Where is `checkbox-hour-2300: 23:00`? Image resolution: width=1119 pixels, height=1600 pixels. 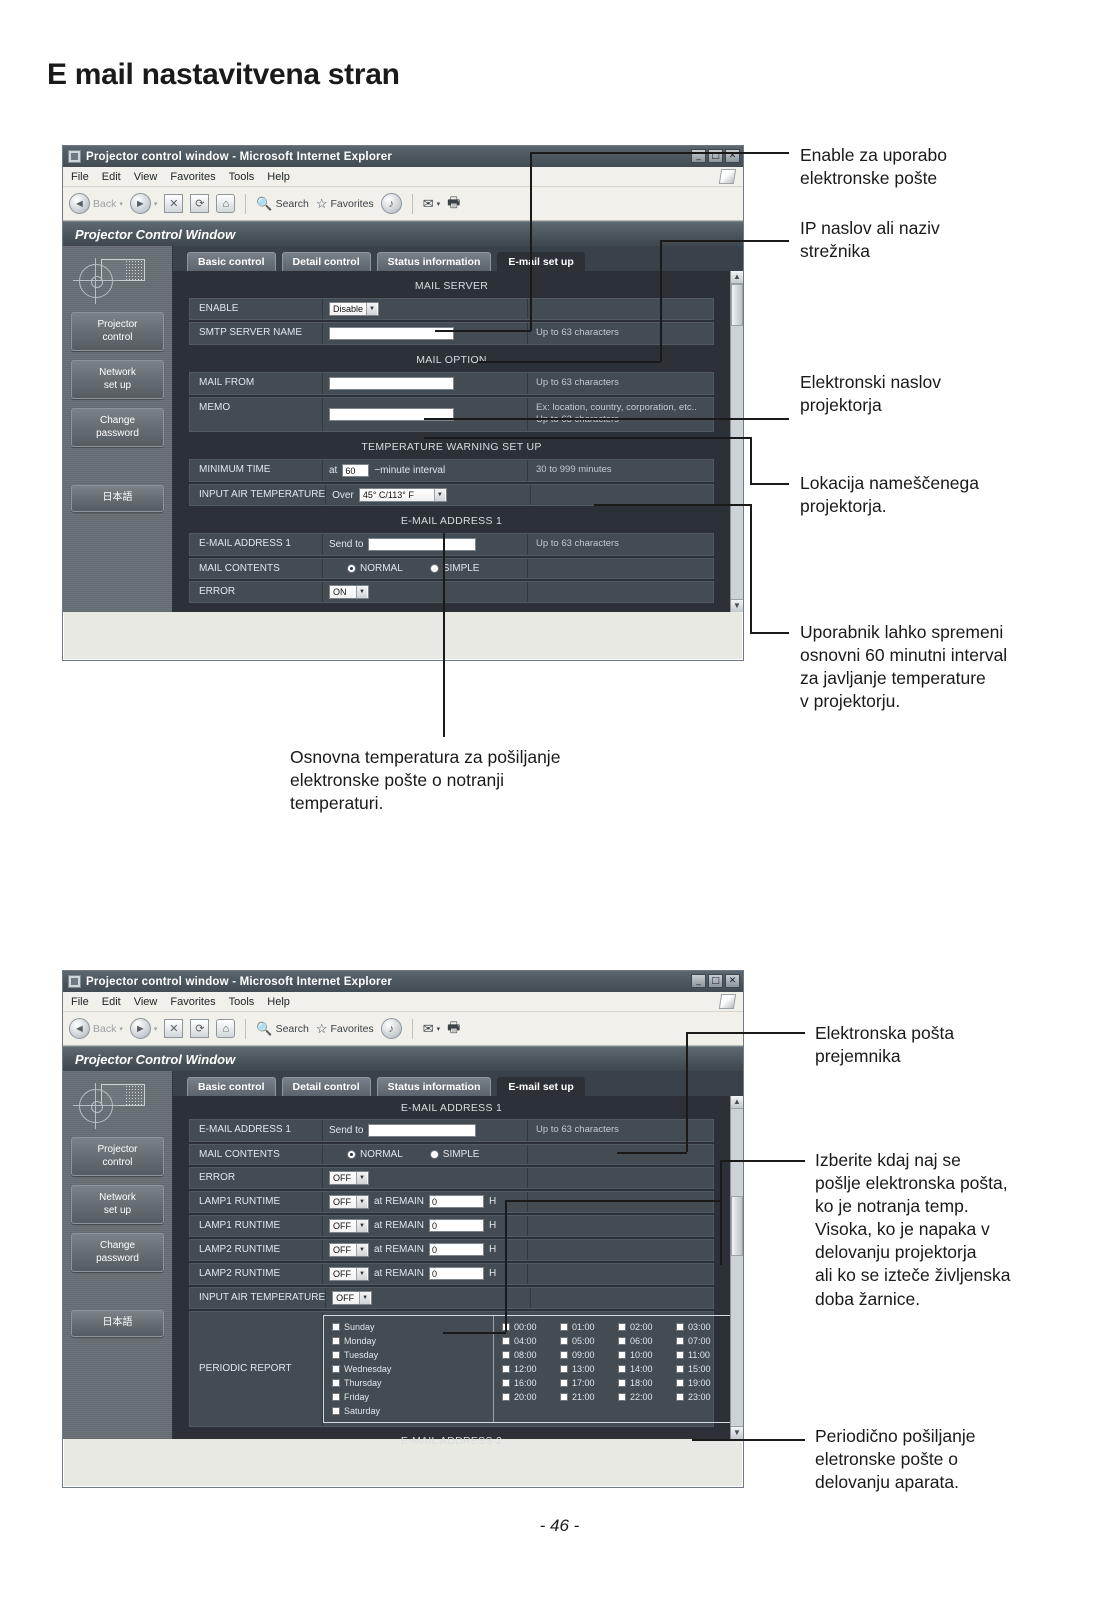
checkbox-hour-2300: 23:00 is located at coordinates (700, 1397).